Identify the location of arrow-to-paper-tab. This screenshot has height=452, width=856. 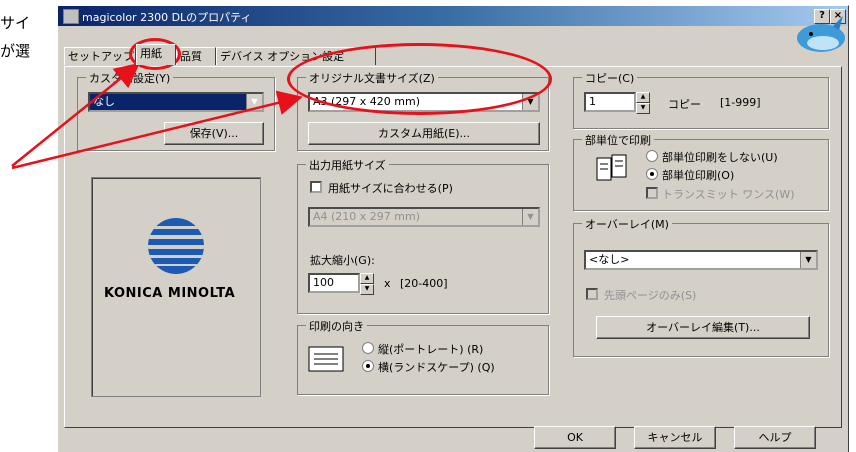
(75, 114).